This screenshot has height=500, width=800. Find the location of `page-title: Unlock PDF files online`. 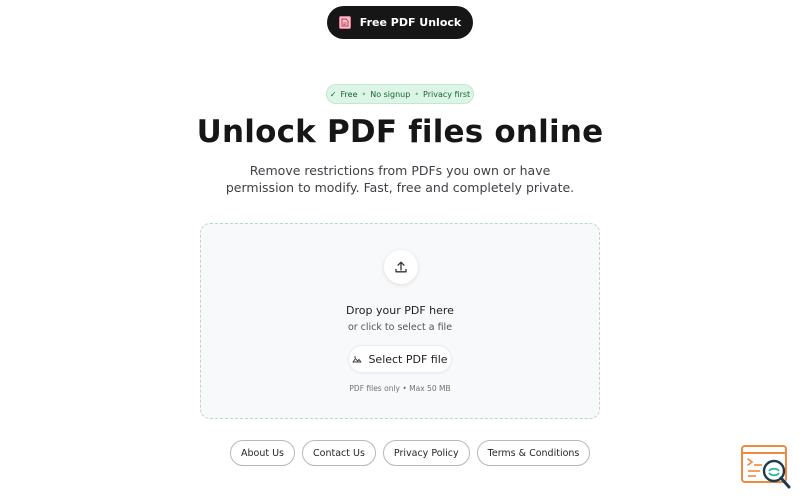

page-title: Unlock PDF files online is located at coordinates (400, 132).